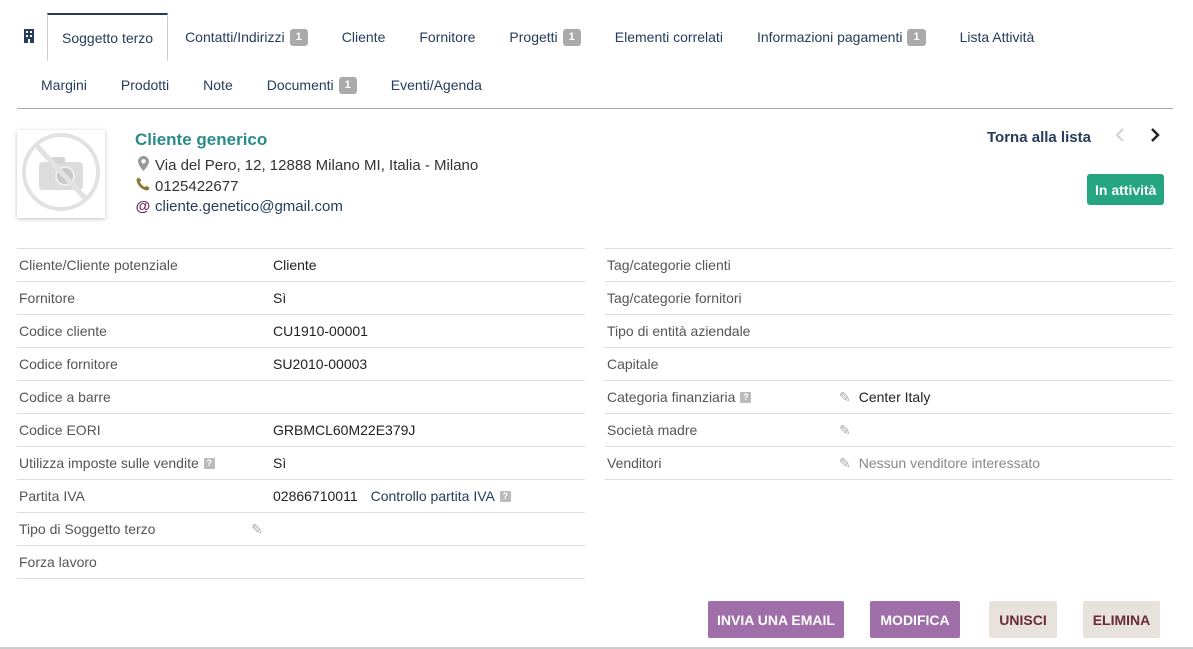 This screenshot has width=1193, height=649. Describe the element at coordinates (218, 85) in the screenshot. I see `tab-note: Note` at that location.